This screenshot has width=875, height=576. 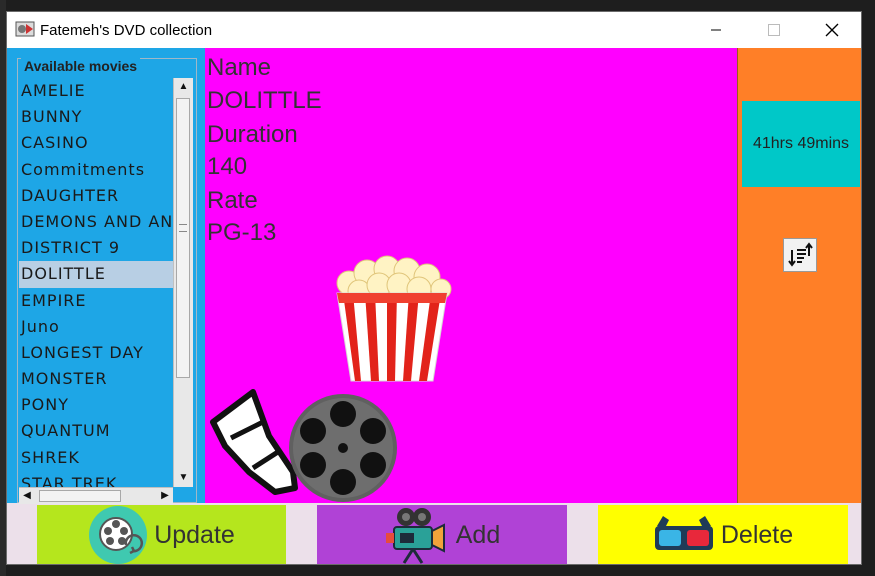 I want to click on sort-icon, so click(x=800, y=254).